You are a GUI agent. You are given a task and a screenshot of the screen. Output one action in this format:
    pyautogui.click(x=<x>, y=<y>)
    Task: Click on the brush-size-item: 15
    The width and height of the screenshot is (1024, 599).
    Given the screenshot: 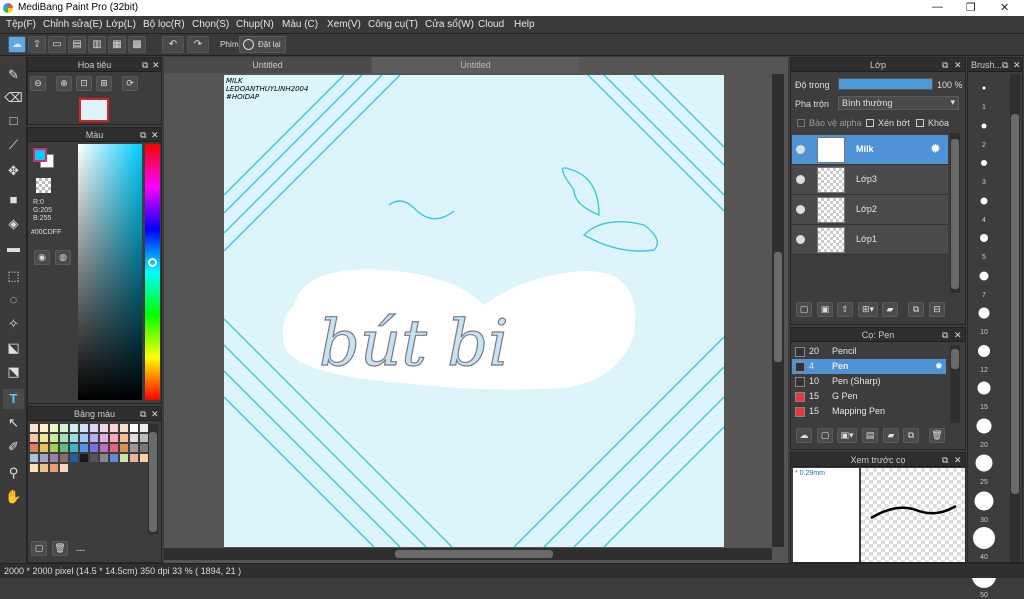 What is the action you would take?
    pyautogui.click(x=984, y=392)
    